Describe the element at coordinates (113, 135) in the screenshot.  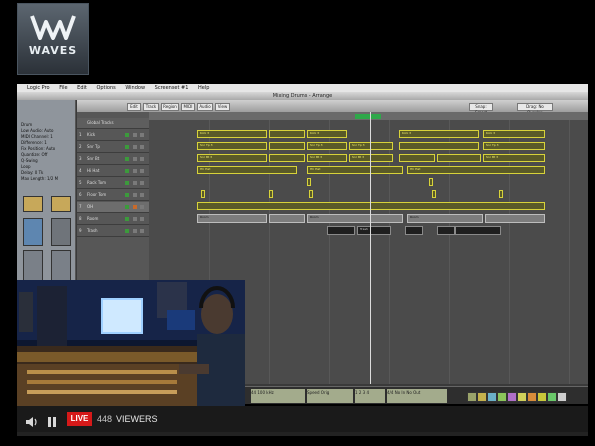
I see `track-row-1: 1 Kick` at that location.